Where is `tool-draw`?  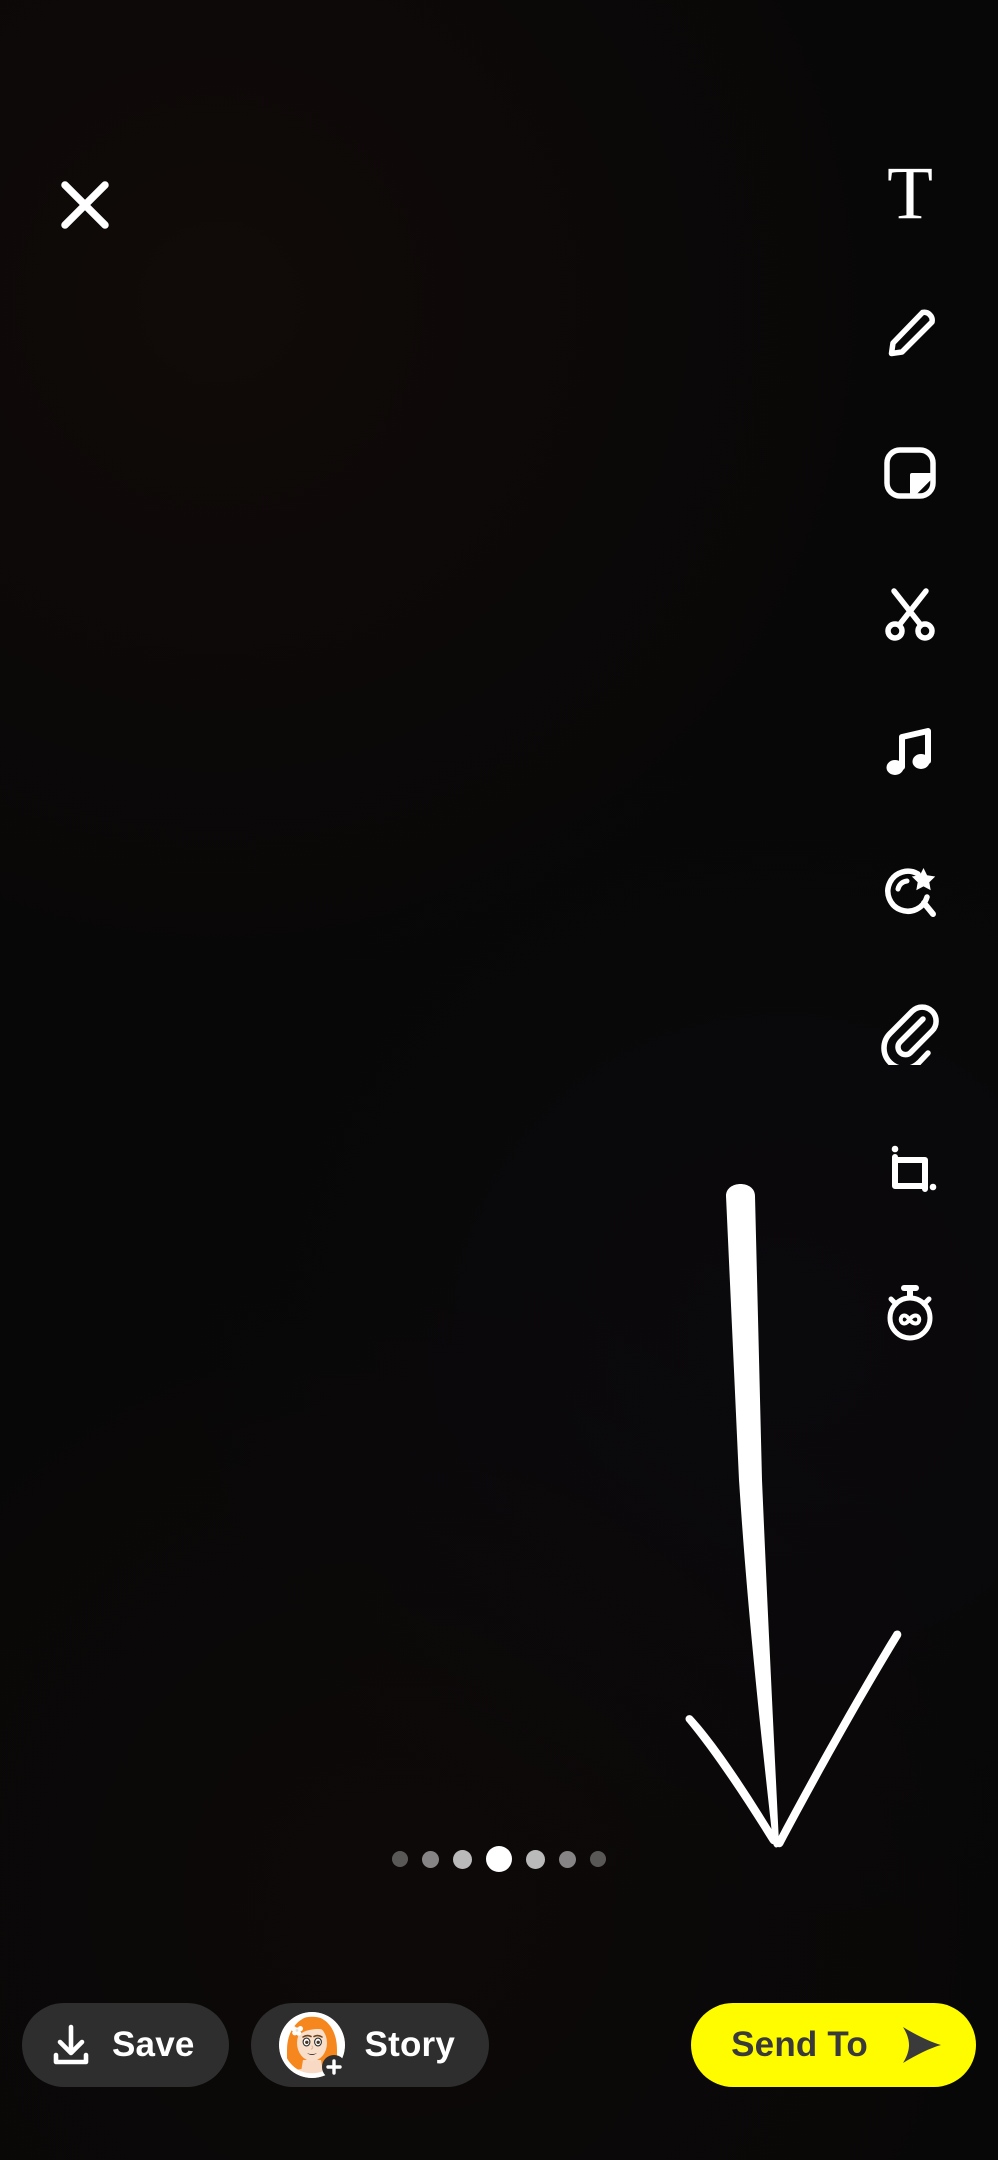 tool-draw is located at coordinates (910, 333).